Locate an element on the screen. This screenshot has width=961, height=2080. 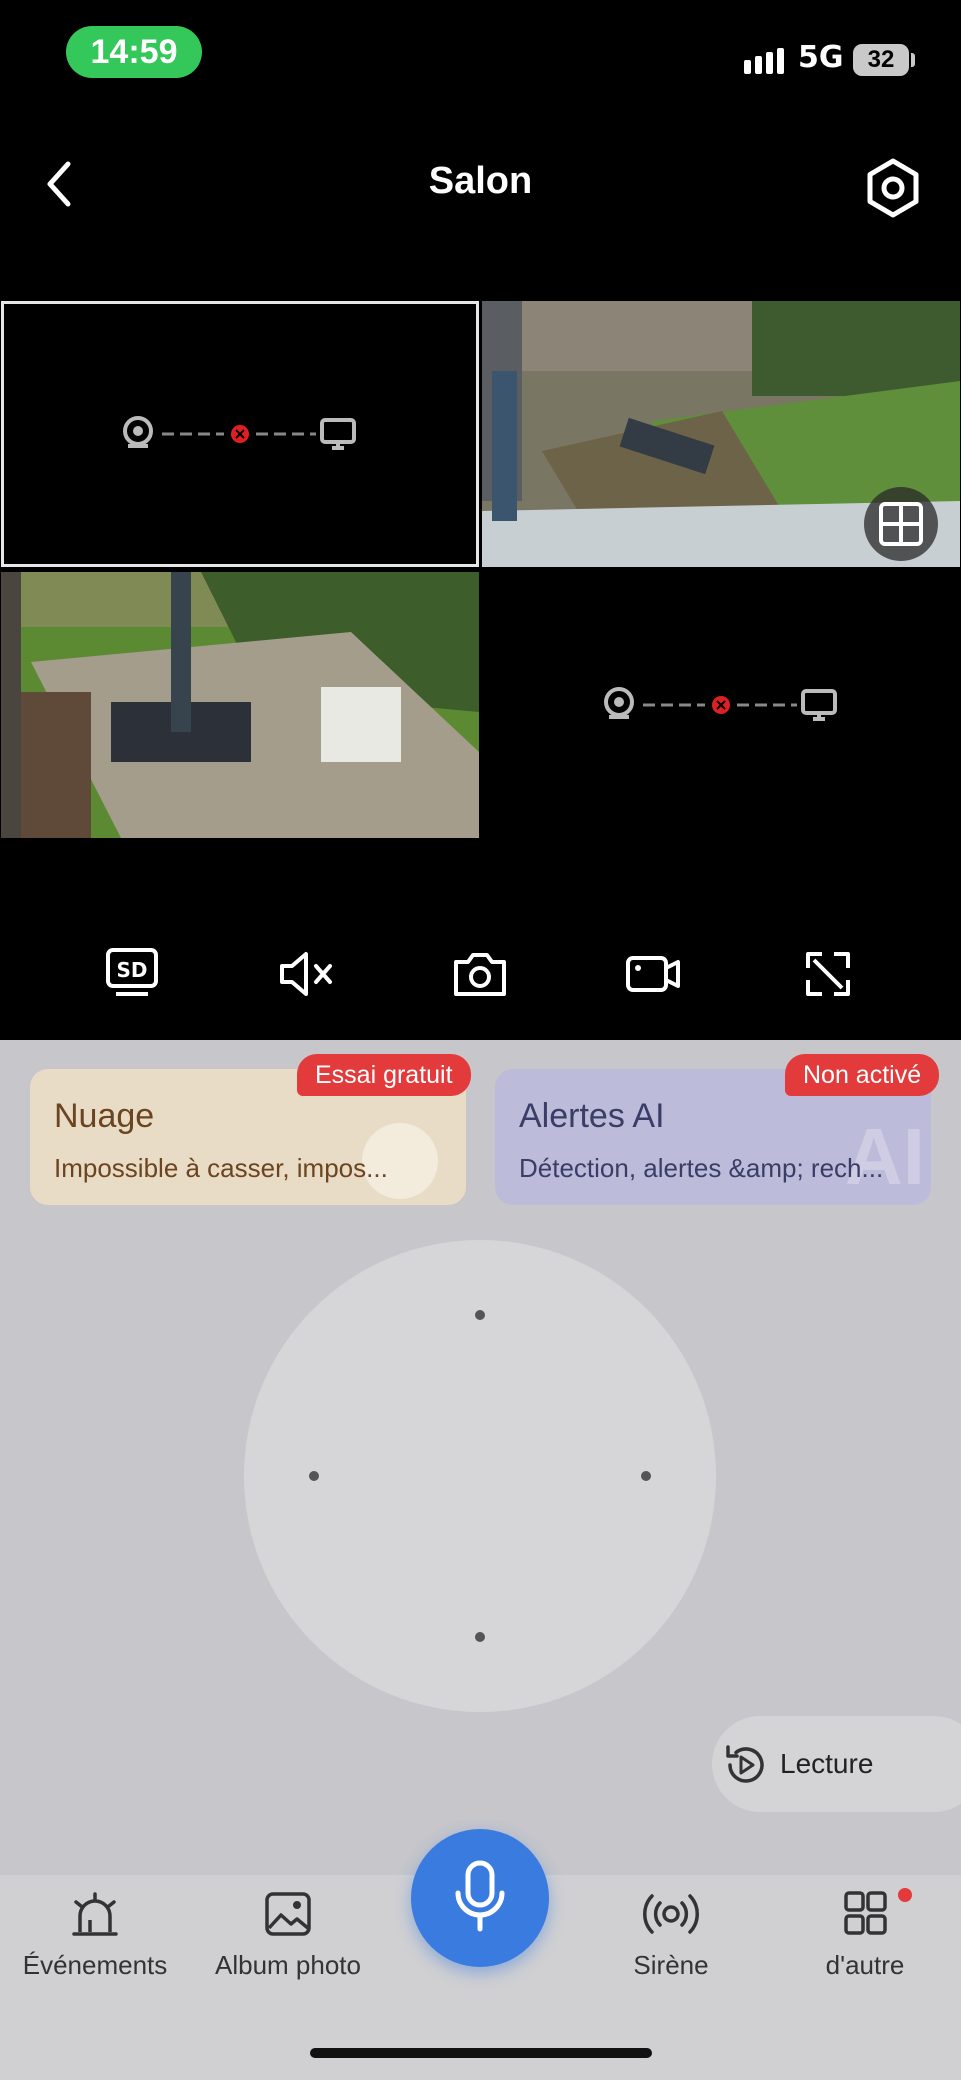
nav-more-label: d'autre is located at coordinates (865, 1965).